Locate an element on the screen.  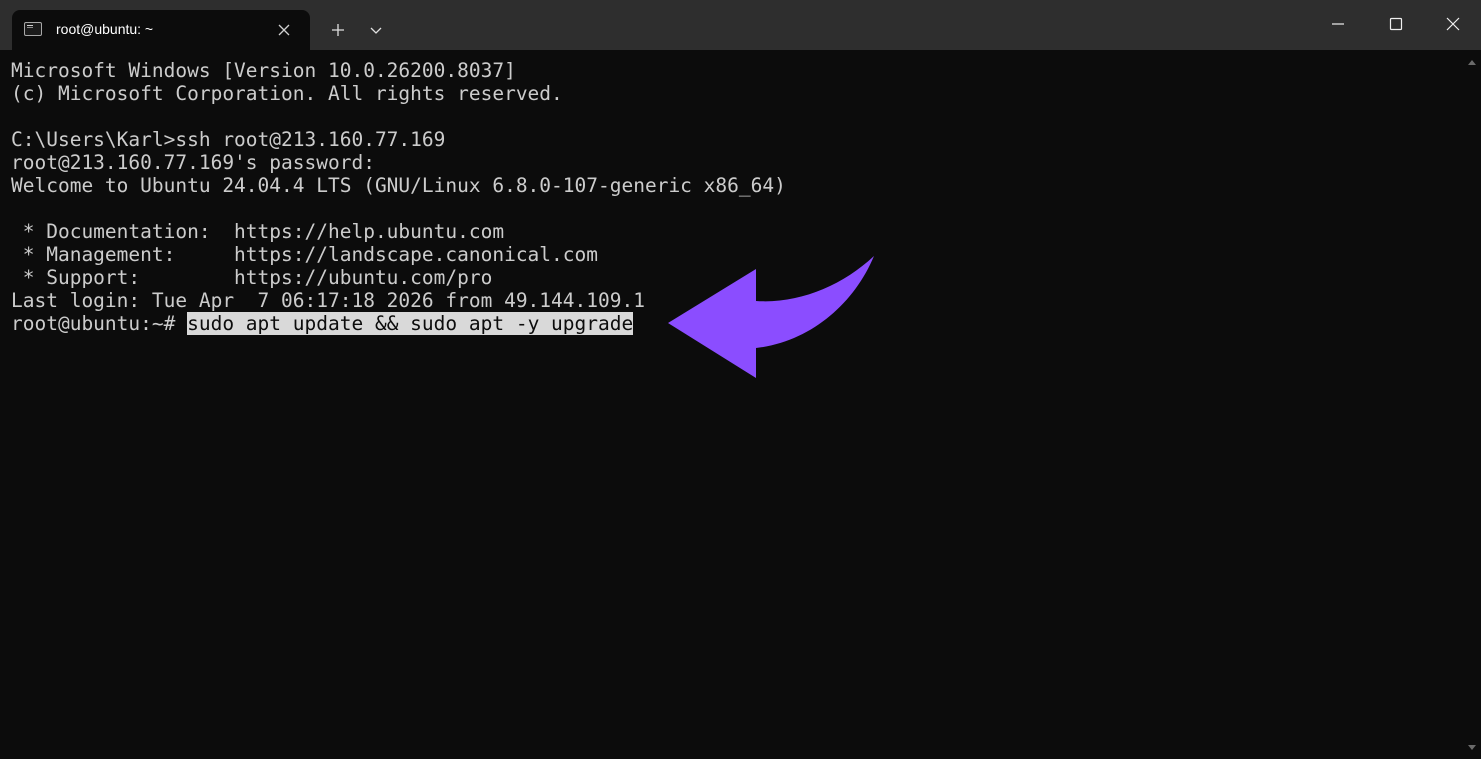
new-tab-button is located at coordinates (338, 30).